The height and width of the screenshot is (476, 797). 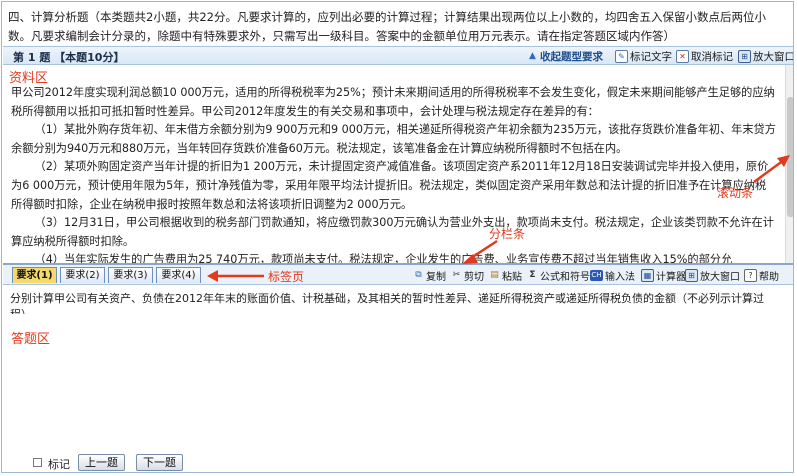 I want to click on copy-icon: ⧉, so click(x=418, y=275).